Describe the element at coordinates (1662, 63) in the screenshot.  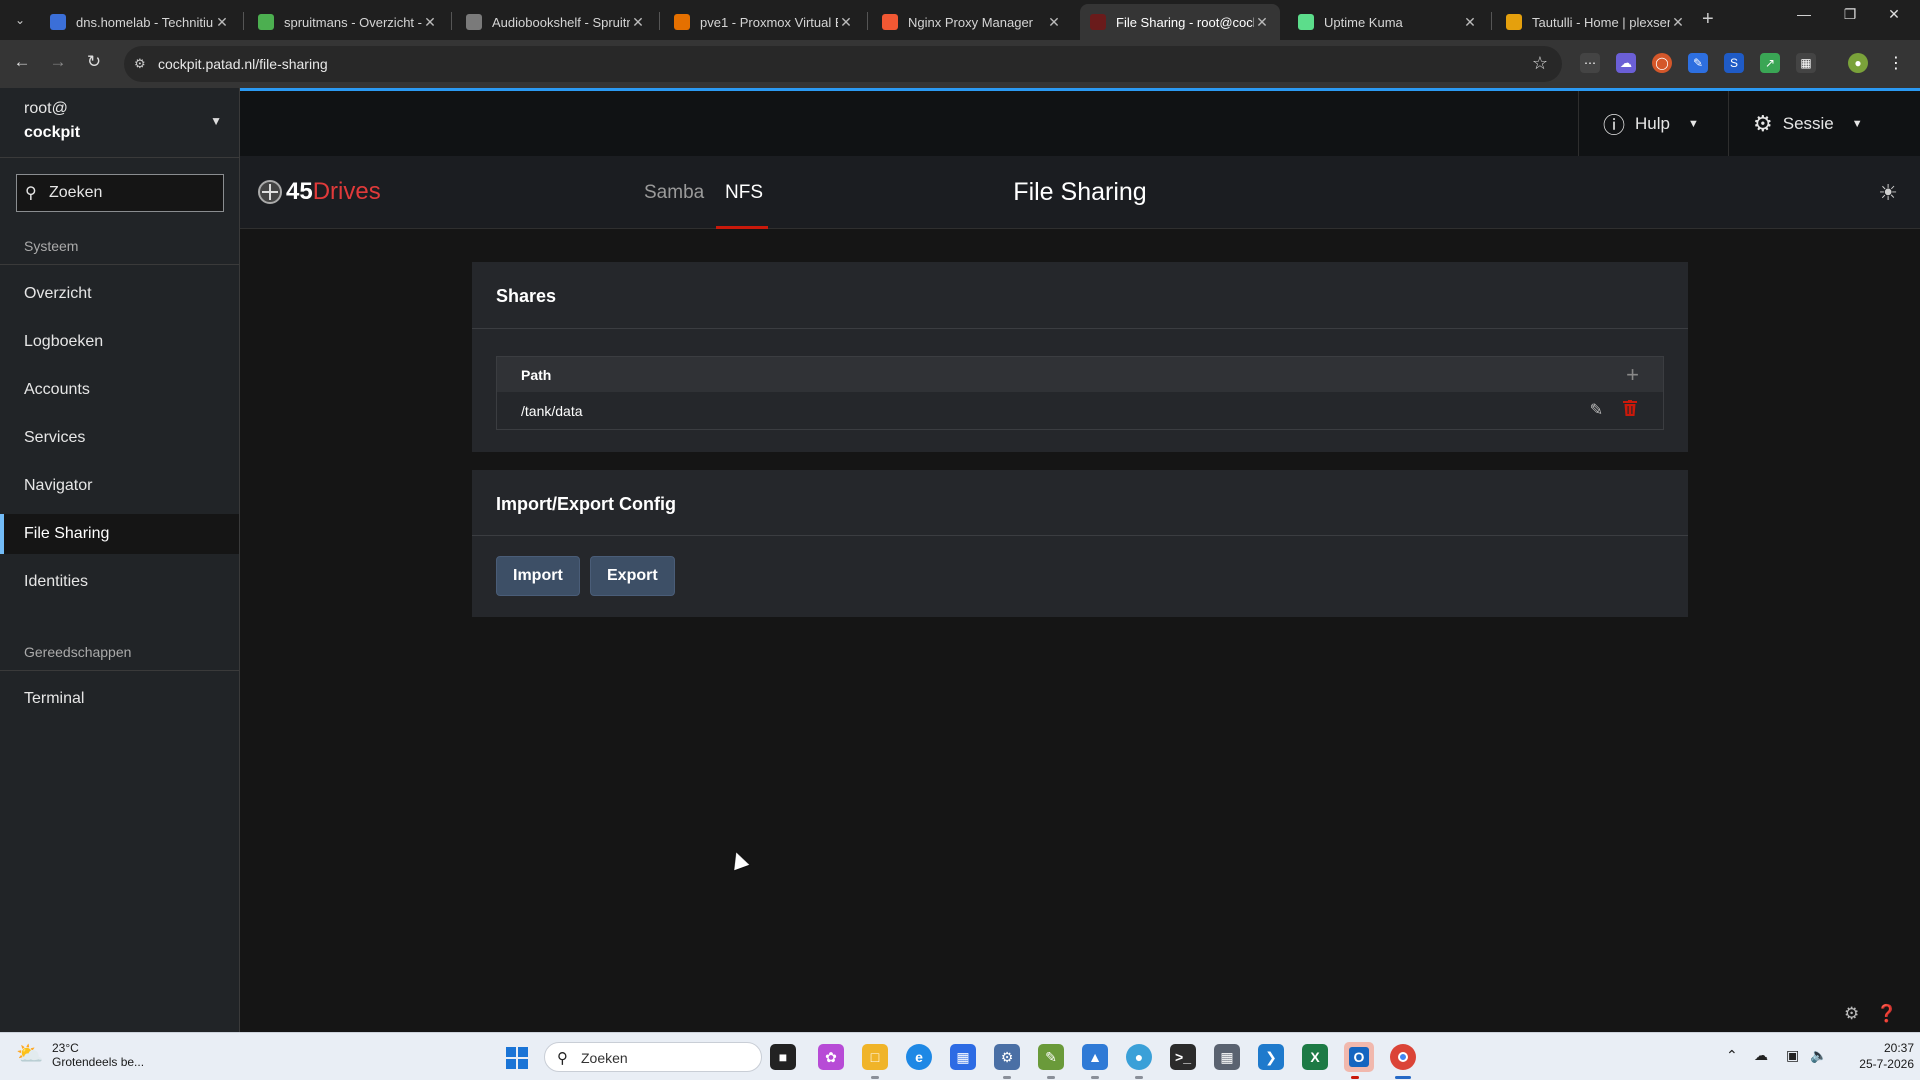
I see `extension-circle-icon: ◯` at that location.